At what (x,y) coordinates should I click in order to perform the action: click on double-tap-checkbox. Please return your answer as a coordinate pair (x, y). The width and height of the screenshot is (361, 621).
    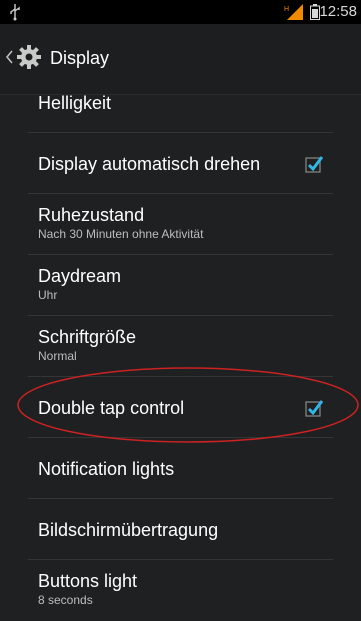
    Looking at the image, I should click on (314, 408).